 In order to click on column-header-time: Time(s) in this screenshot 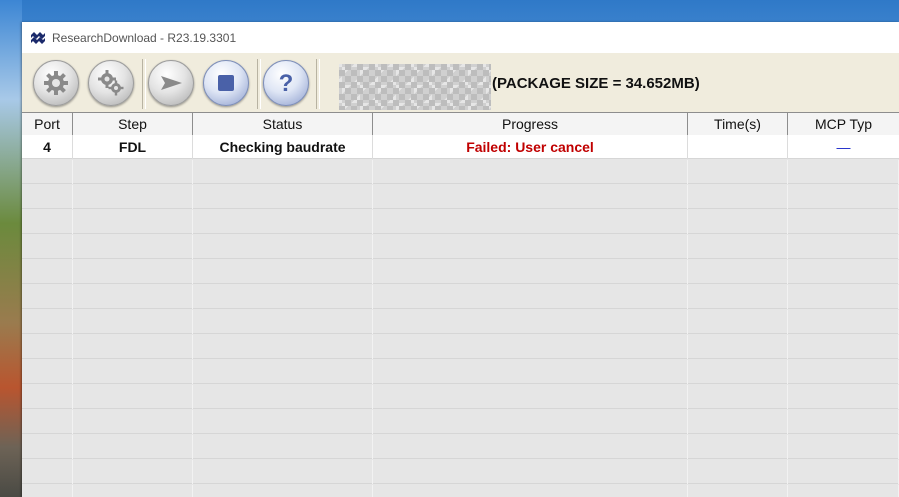, I will do `click(738, 124)`.